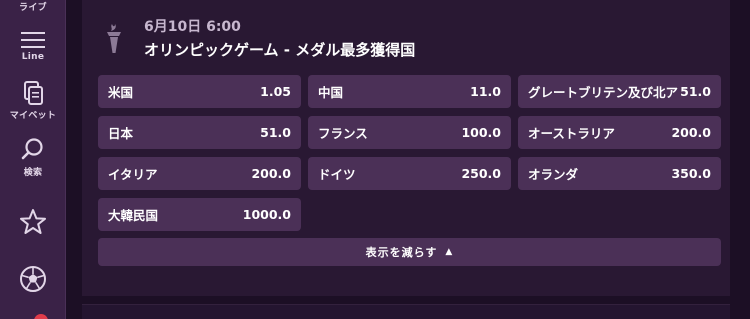 The image size is (750, 319). Describe the element at coordinates (619, 173) in the screenshot. I see `odd-button: オランダ 350.0` at that location.